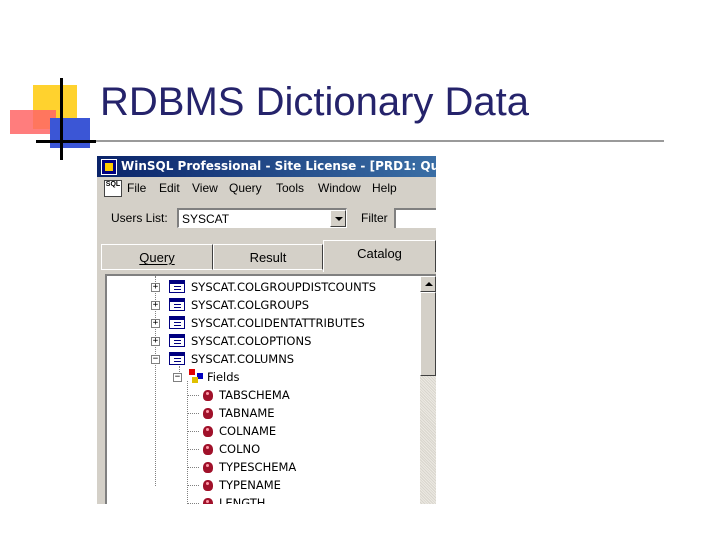  I want to click on tree-table-label: SYSCAT.COLUMNS, so click(243, 359).